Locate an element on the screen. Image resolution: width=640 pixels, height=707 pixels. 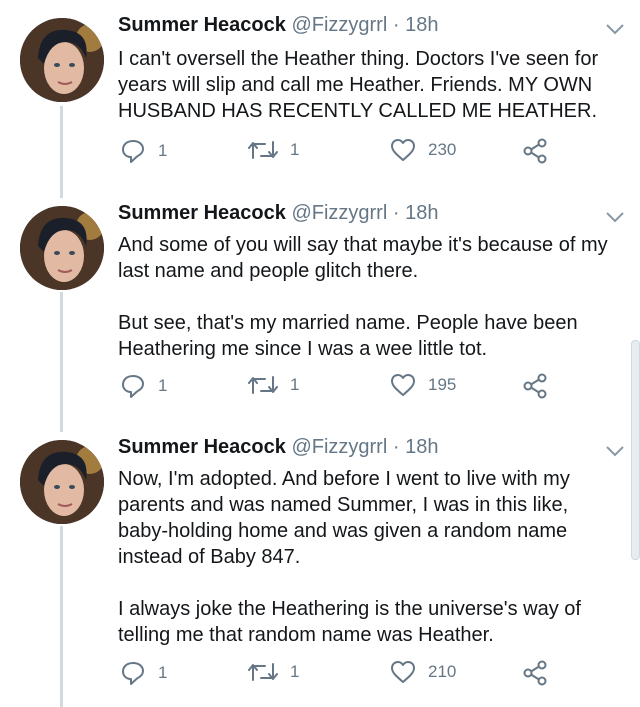
like-count: 230 is located at coordinates (442, 149).